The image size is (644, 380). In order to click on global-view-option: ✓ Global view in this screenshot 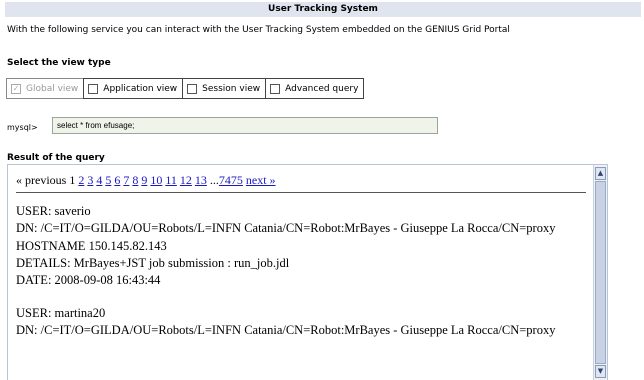, I will do `click(45, 88)`.